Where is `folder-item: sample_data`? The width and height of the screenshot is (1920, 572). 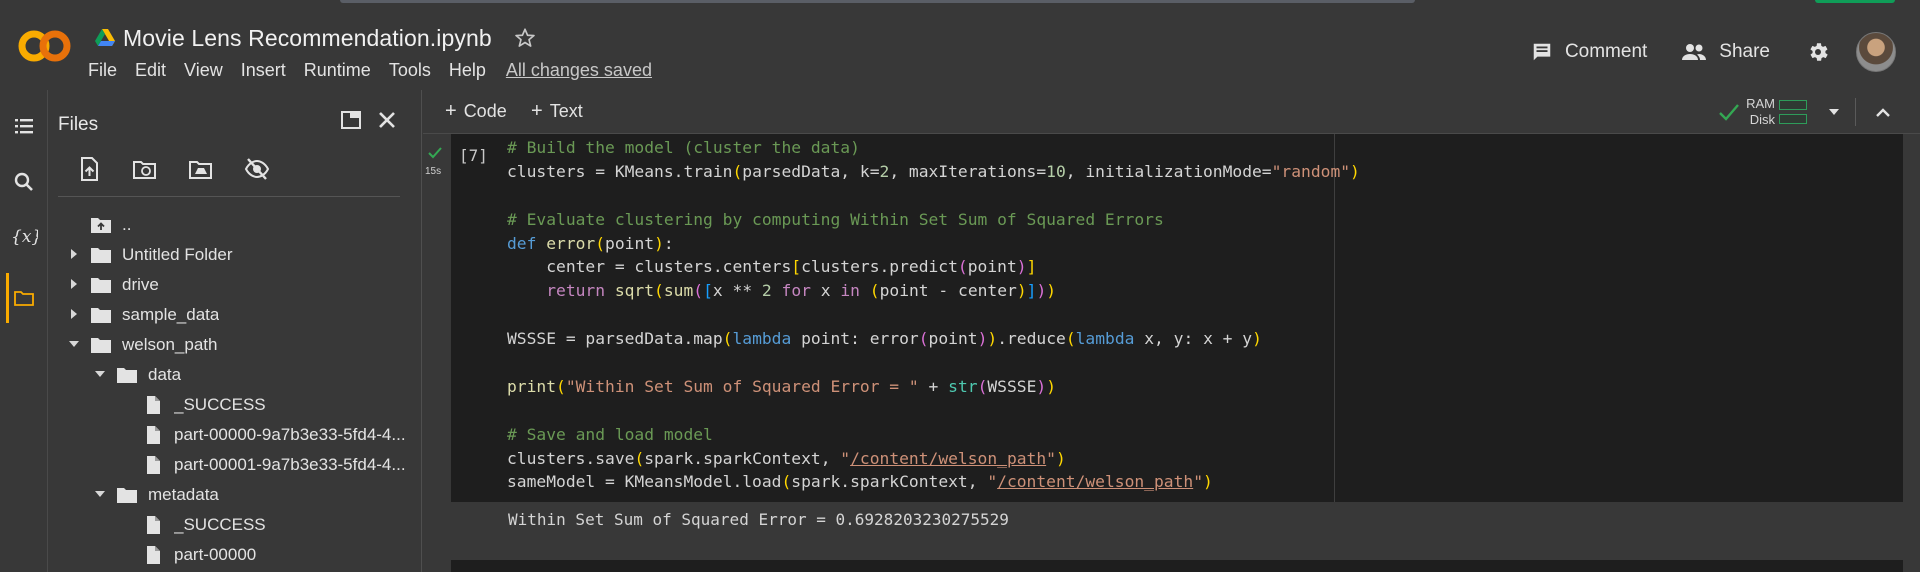 folder-item: sample_data is located at coordinates (235, 315).